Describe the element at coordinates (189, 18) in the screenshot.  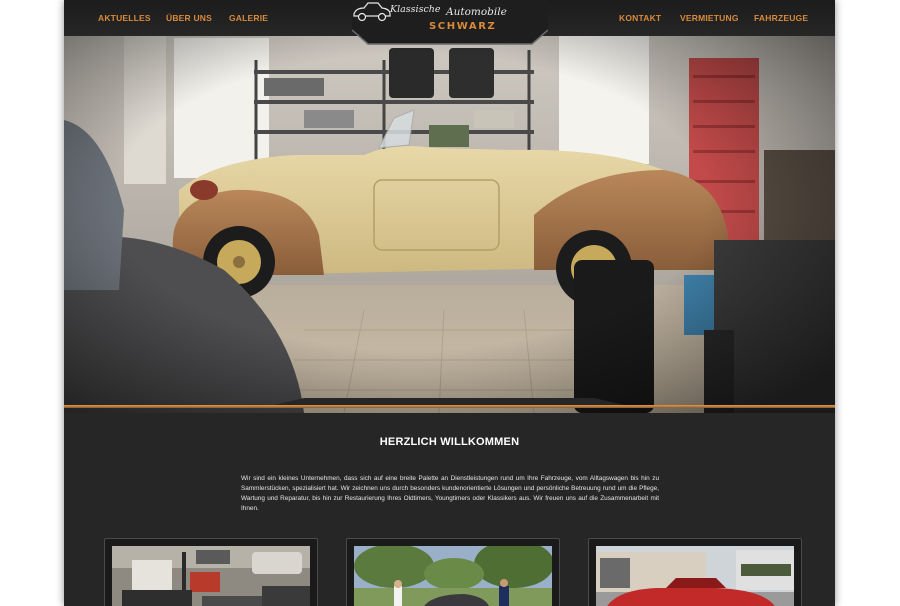
I see `nav-item-ueber-uns: ÜBER UNS` at that location.